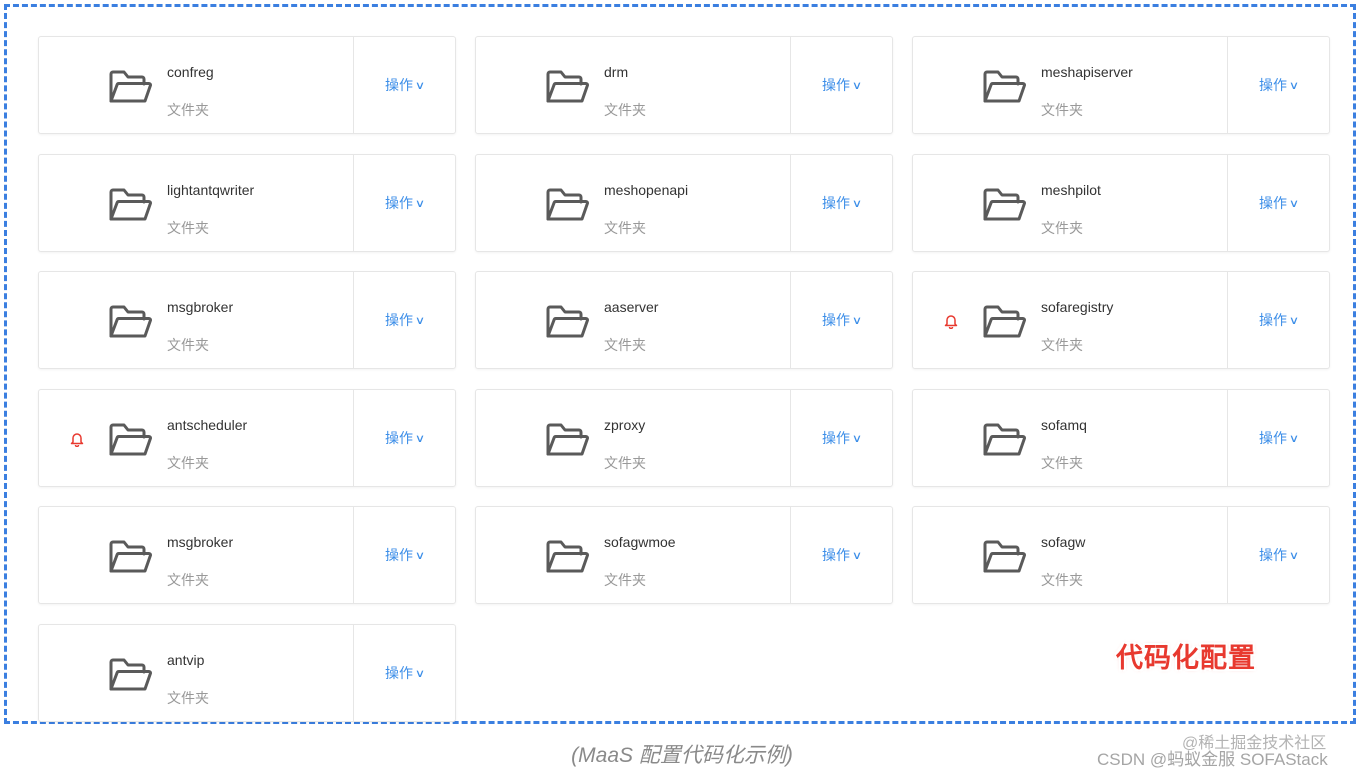 This screenshot has width=1364, height=772. I want to click on folder-name: meshopenapi, so click(646, 190).